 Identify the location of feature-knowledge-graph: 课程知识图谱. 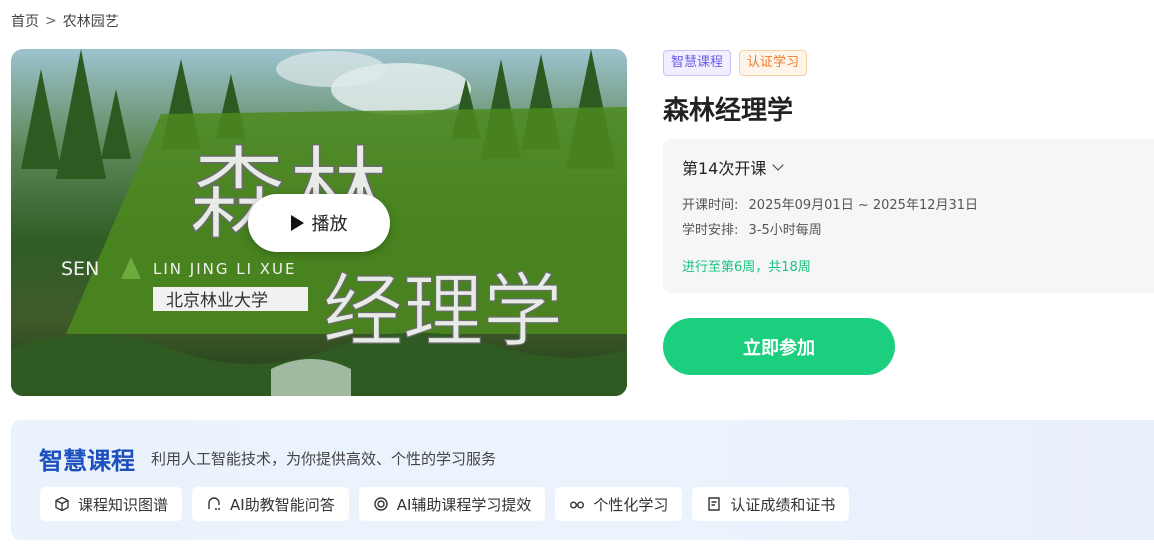
(111, 504).